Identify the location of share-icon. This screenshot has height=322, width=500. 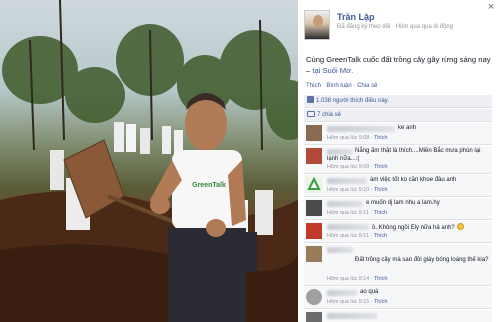
(311, 114).